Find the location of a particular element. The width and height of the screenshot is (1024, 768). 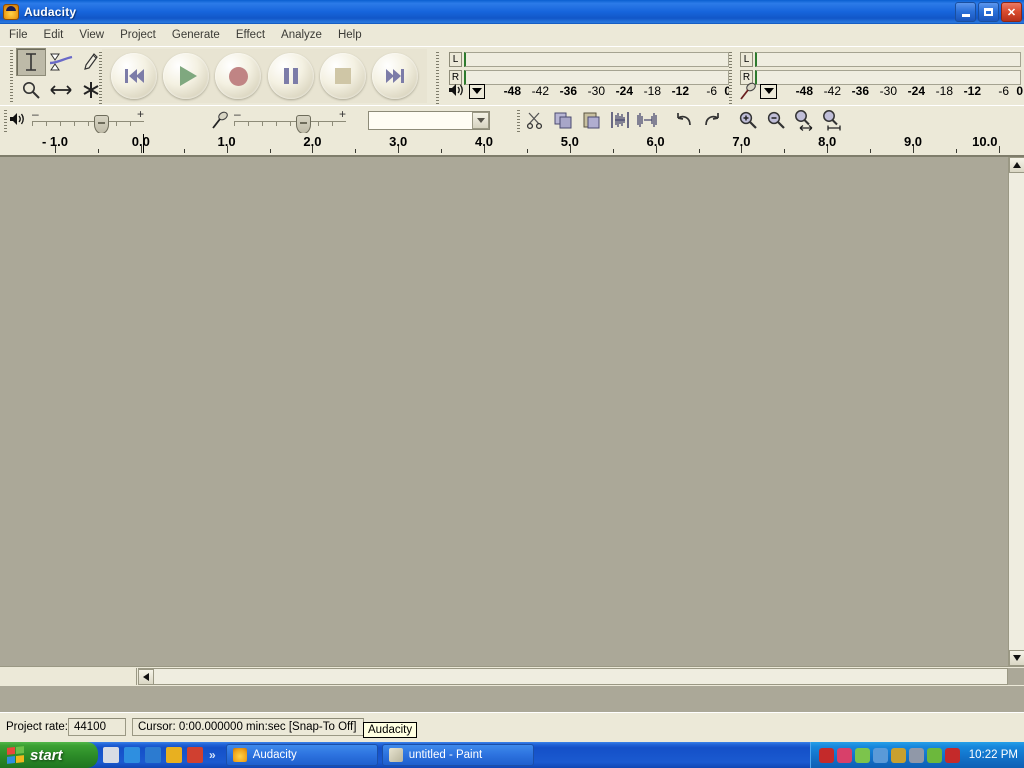

menu-effect: Effect is located at coordinates (250, 35).